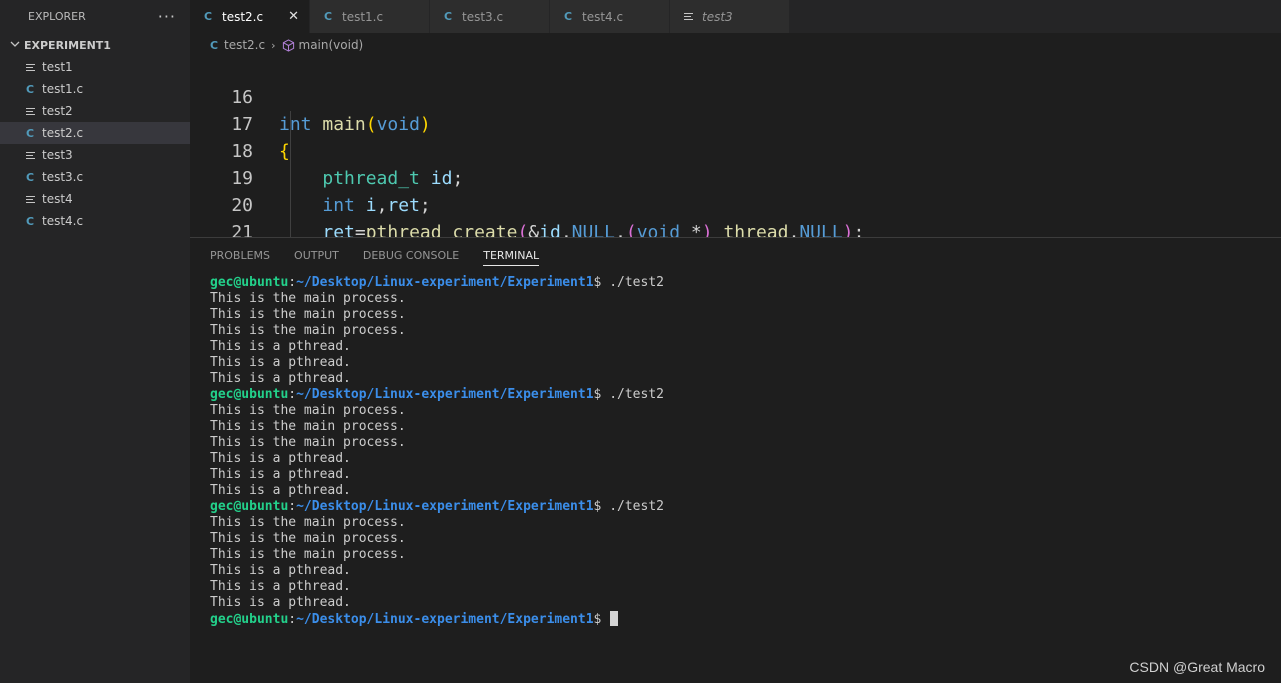  Describe the element at coordinates (735, 123) in the screenshot. I see `code-line: 17 {` at that location.